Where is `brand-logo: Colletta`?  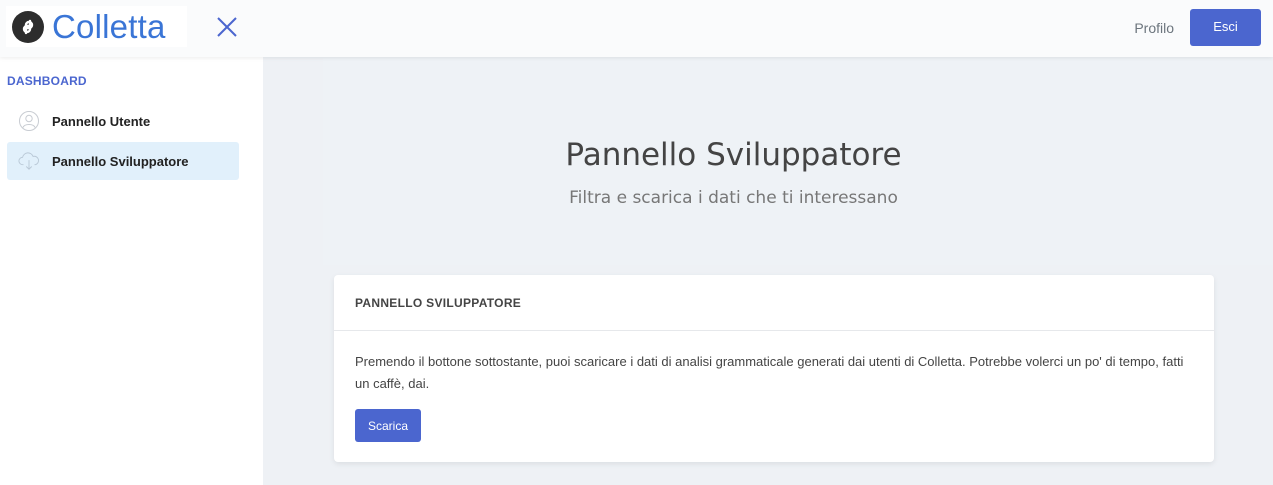 brand-logo: Colletta is located at coordinates (96, 26).